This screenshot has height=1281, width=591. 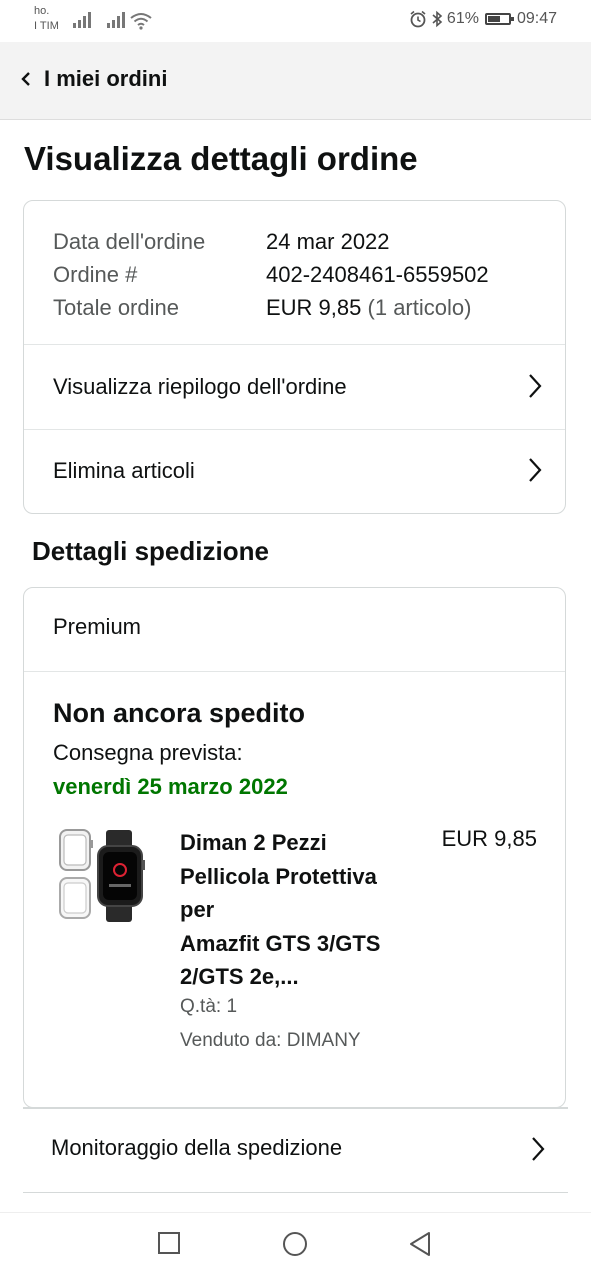 I want to click on order-date-value: 24 mar 2022, so click(x=328, y=241).